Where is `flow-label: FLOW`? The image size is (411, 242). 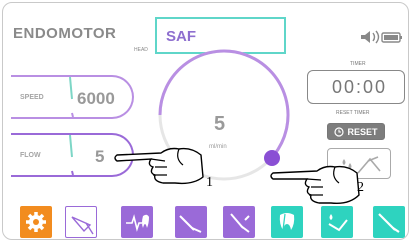 flow-label: FLOW is located at coordinates (30, 155).